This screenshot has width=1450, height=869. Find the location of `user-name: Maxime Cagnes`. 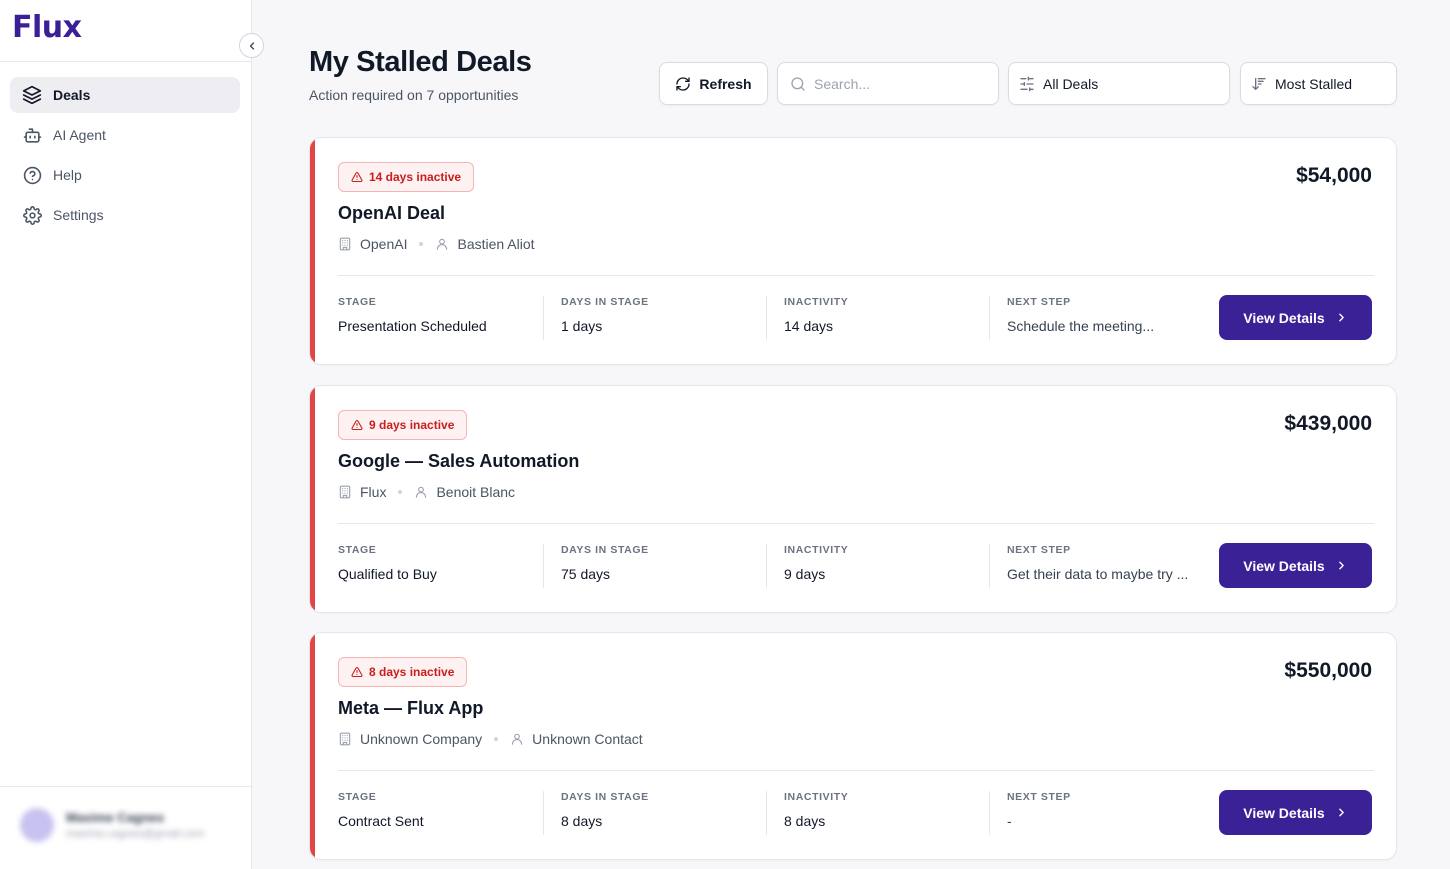

user-name: Maxime Cagnes is located at coordinates (115, 817).